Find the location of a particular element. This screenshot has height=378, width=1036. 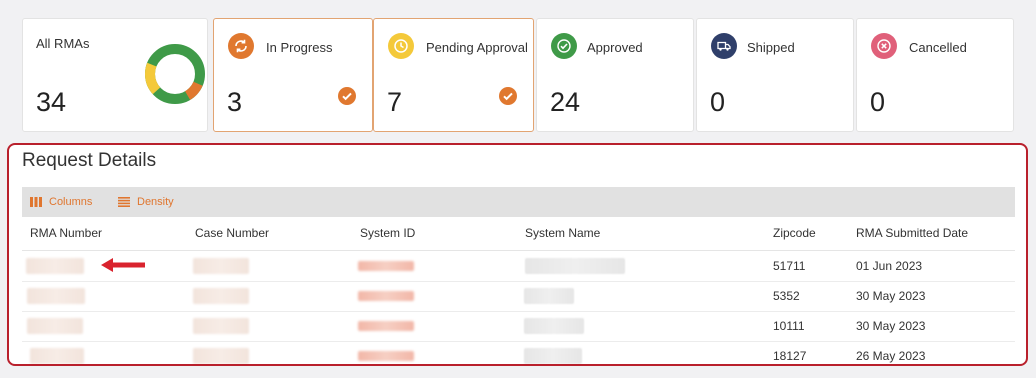

card-label: Approved is located at coordinates (615, 47).